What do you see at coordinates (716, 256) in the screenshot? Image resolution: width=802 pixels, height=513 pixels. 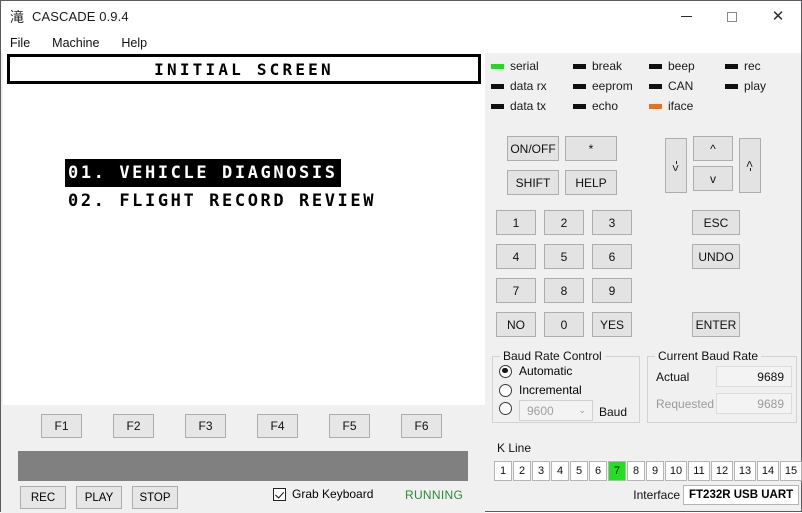 I see `undo-button: UNDO` at bounding box center [716, 256].